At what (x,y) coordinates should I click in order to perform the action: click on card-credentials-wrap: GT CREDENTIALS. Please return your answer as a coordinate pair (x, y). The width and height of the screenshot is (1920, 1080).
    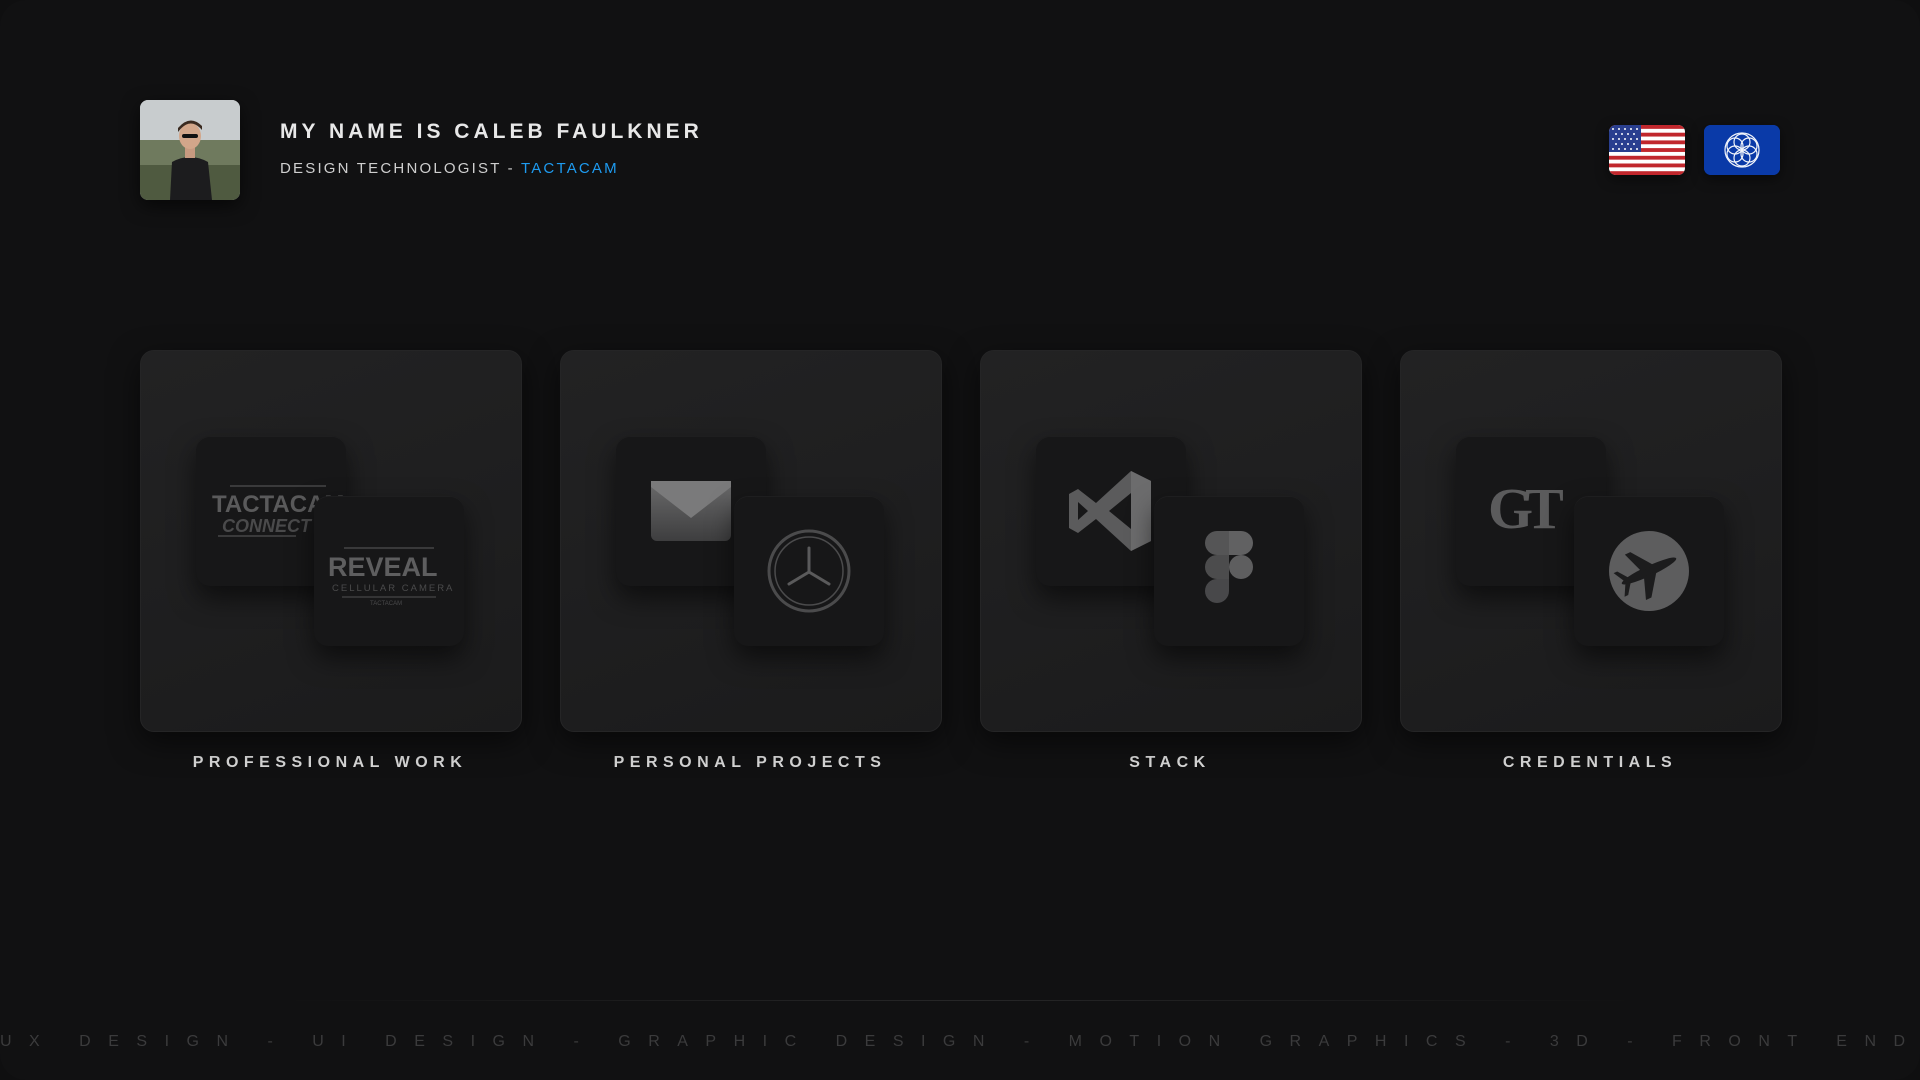
    Looking at the image, I should click on (1591, 561).